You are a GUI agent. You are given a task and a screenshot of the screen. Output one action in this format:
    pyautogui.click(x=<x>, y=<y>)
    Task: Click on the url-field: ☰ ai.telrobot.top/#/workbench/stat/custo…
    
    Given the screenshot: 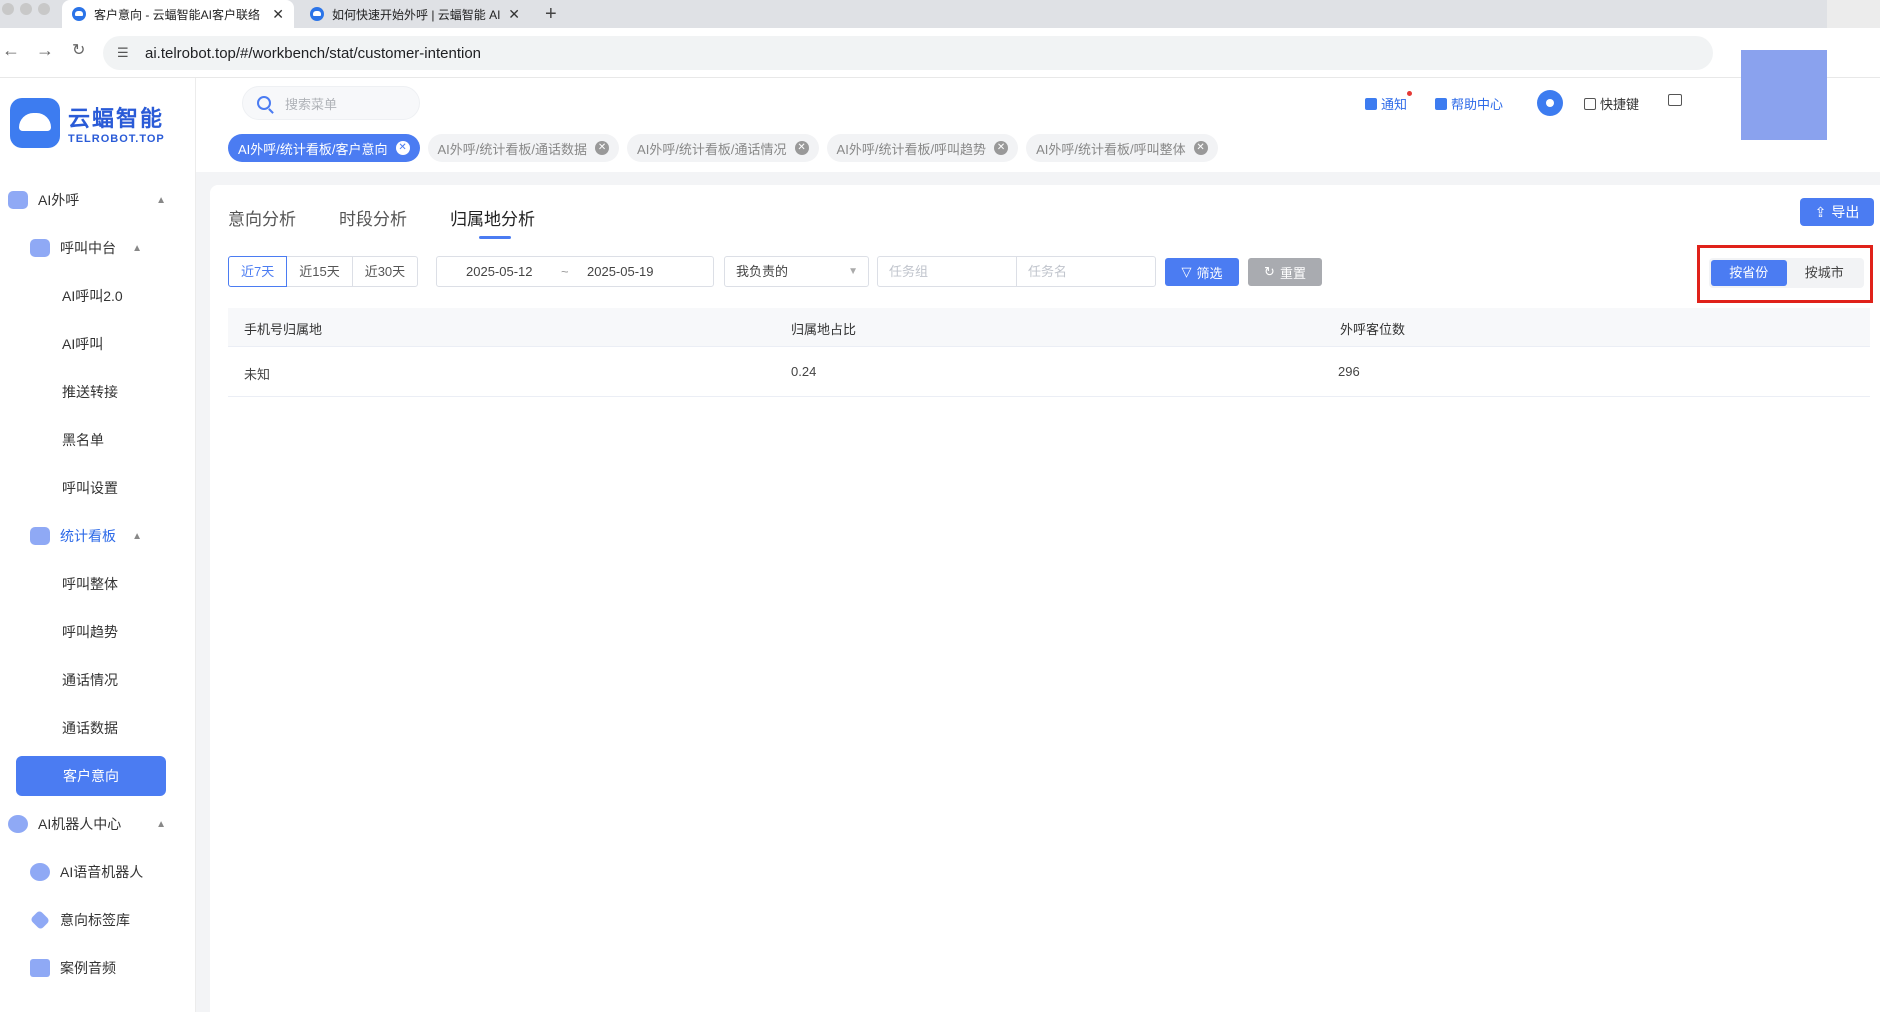 What is the action you would take?
    pyautogui.click(x=908, y=53)
    